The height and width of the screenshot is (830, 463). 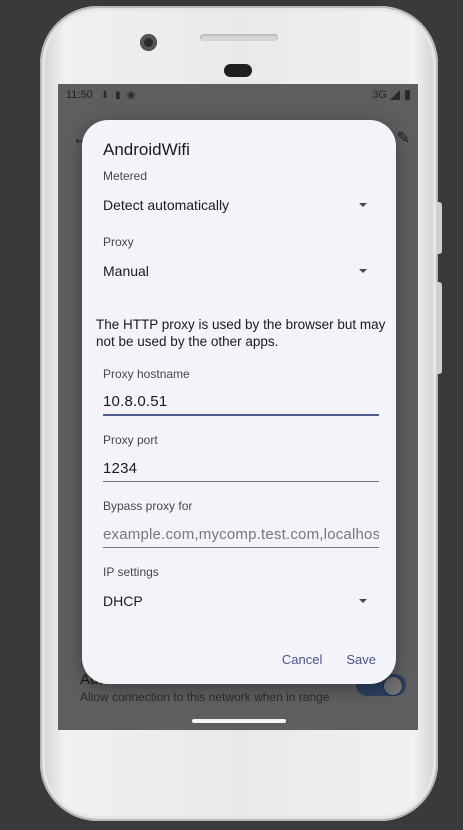 What do you see at coordinates (118, 95) in the screenshot?
I see `sim-icon: ▮` at bounding box center [118, 95].